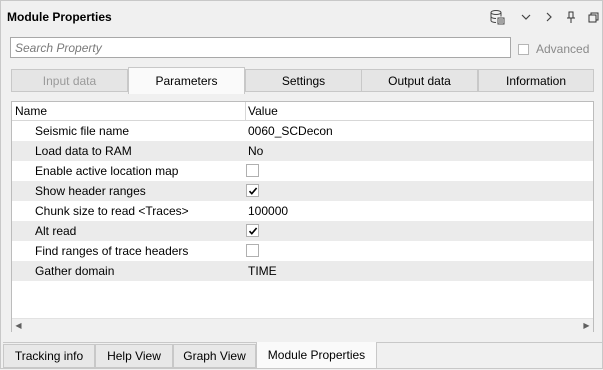 This screenshot has width=603, height=370. What do you see at coordinates (302, 151) in the screenshot?
I see `table-row: Load data to RAM No` at bounding box center [302, 151].